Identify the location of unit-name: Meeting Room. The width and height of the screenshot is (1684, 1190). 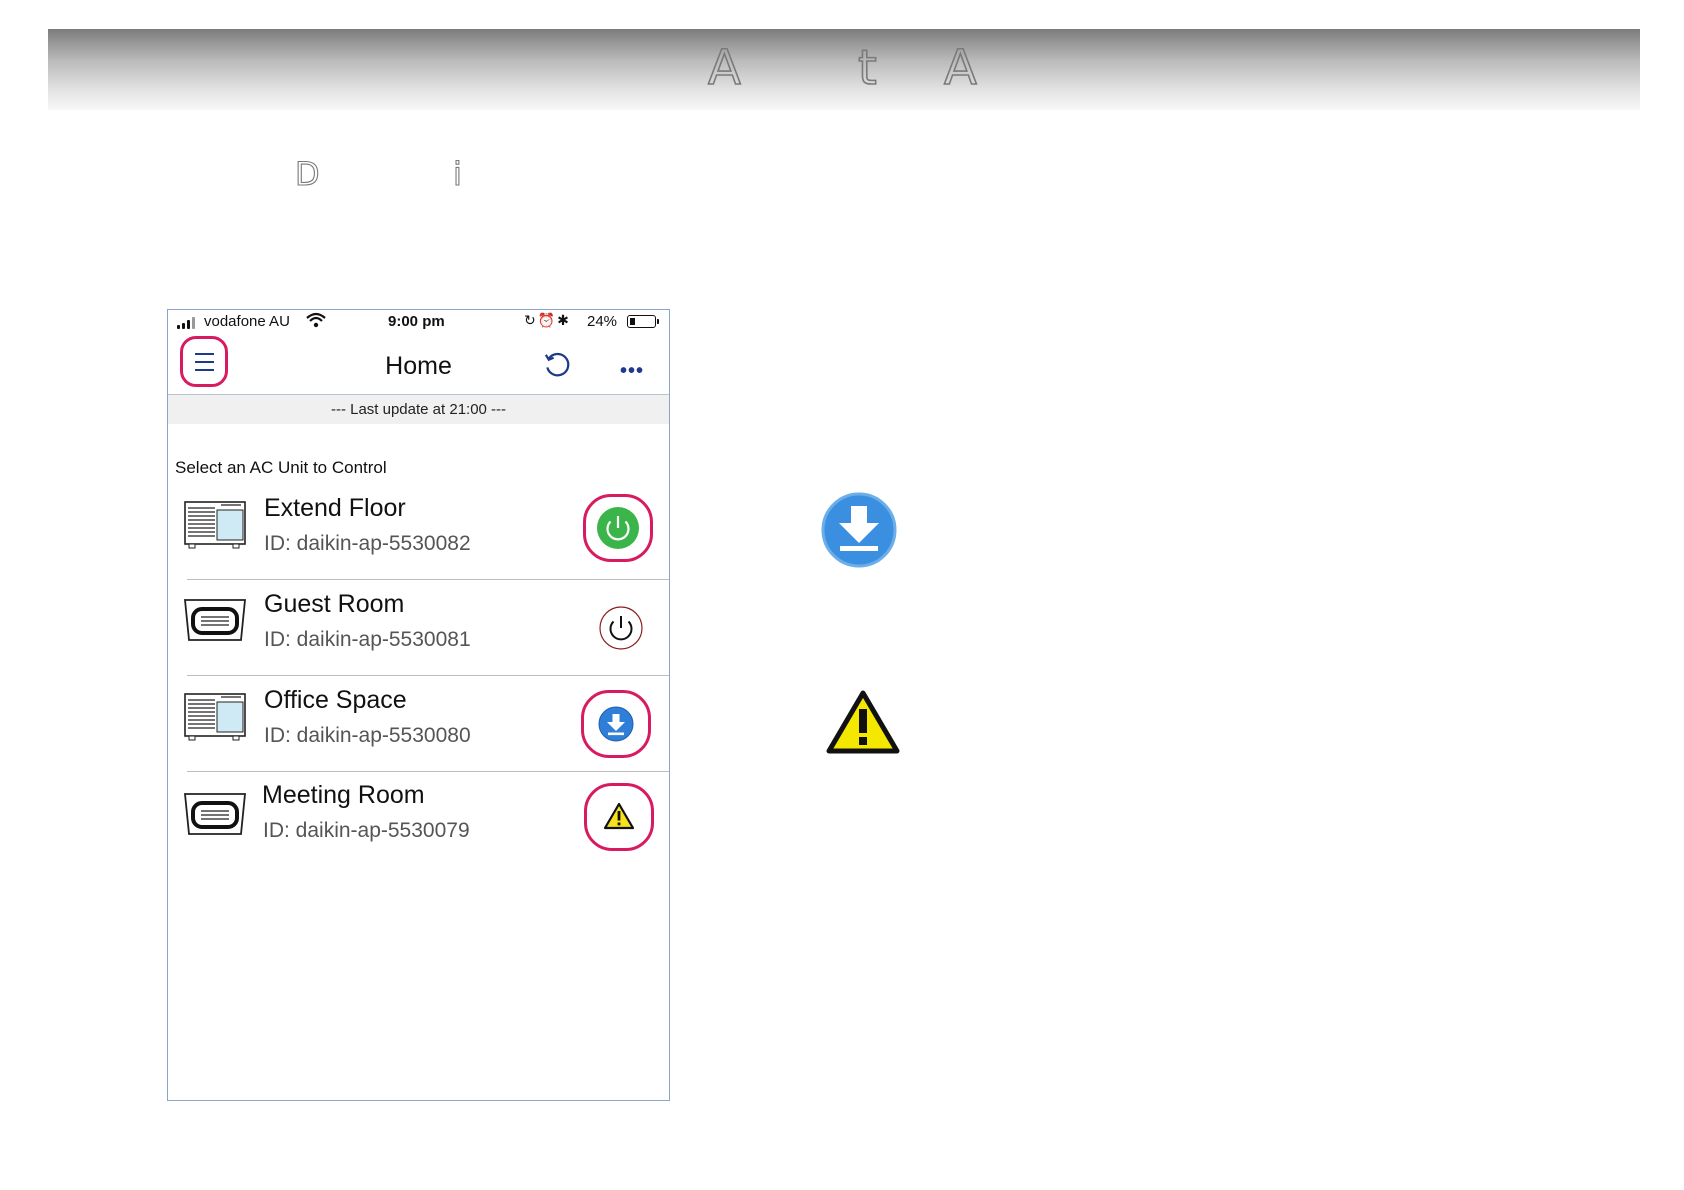
(343, 795).